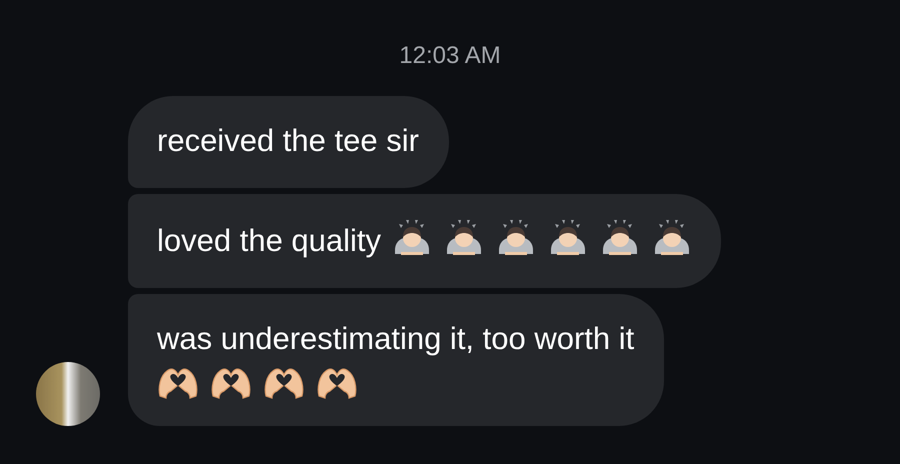 This screenshot has width=900, height=464. What do you see at coordinates (269, 240) in the screenshot?
I see `message-text: loved the quality` at bounding box center [269, 240].